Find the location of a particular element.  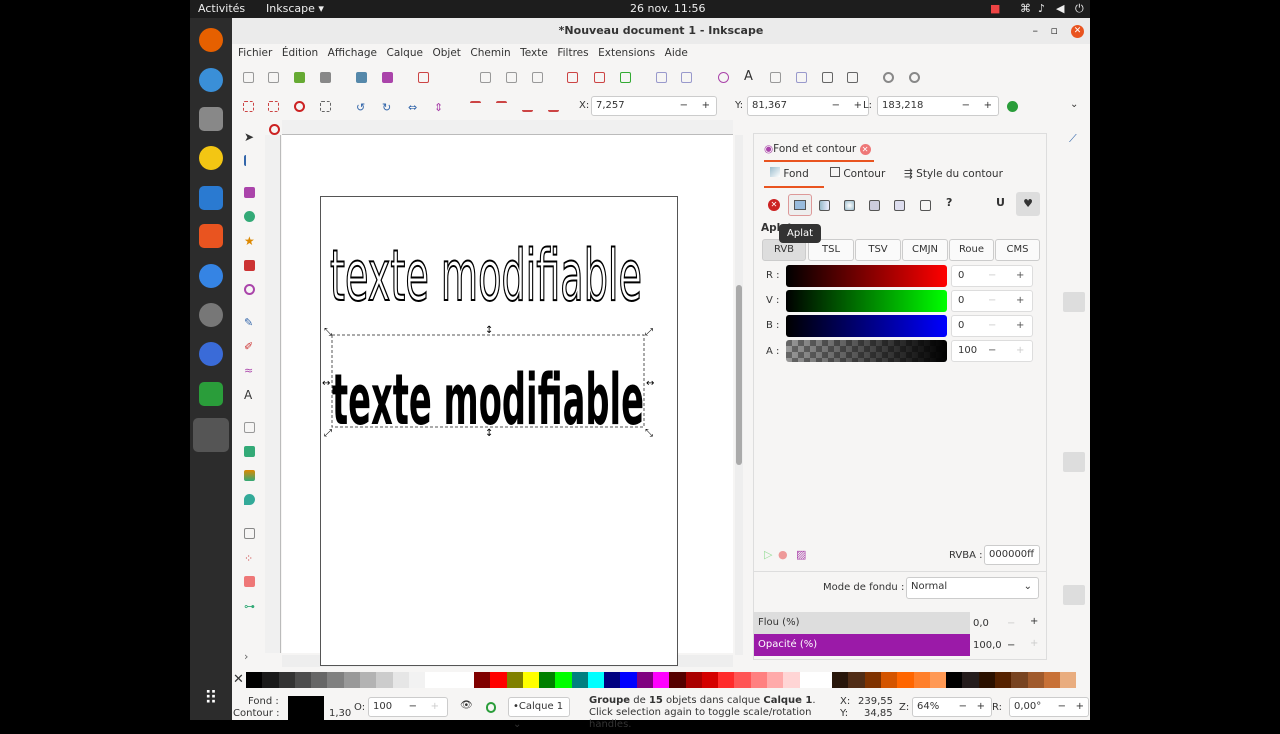

writer-icon is located at coordinates (211, 198).